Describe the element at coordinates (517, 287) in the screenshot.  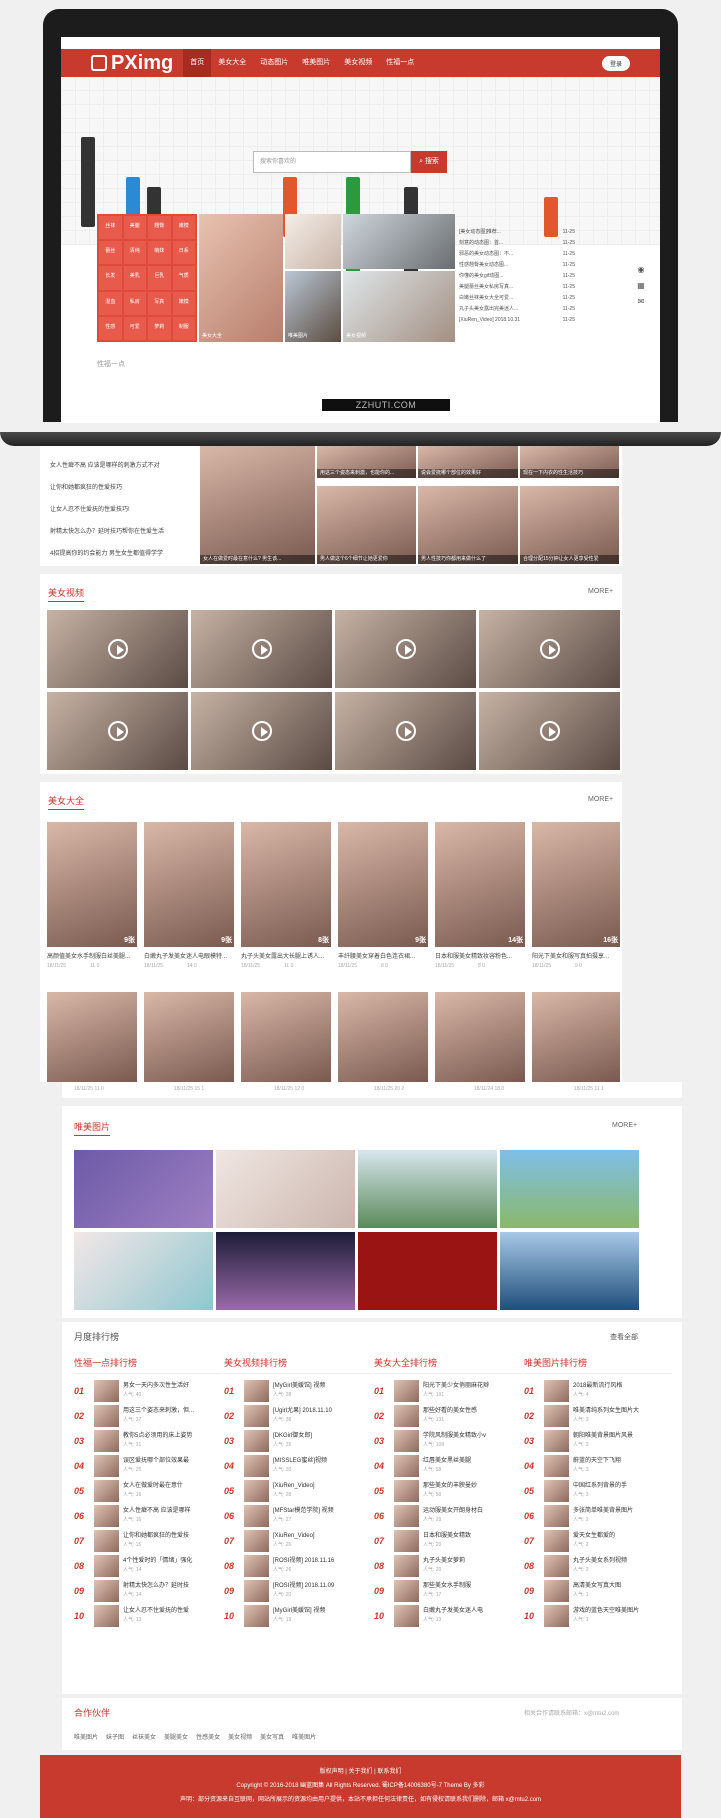
I see `news-item: 美腿蕾丝美女私房写真... 11-25` at that location.